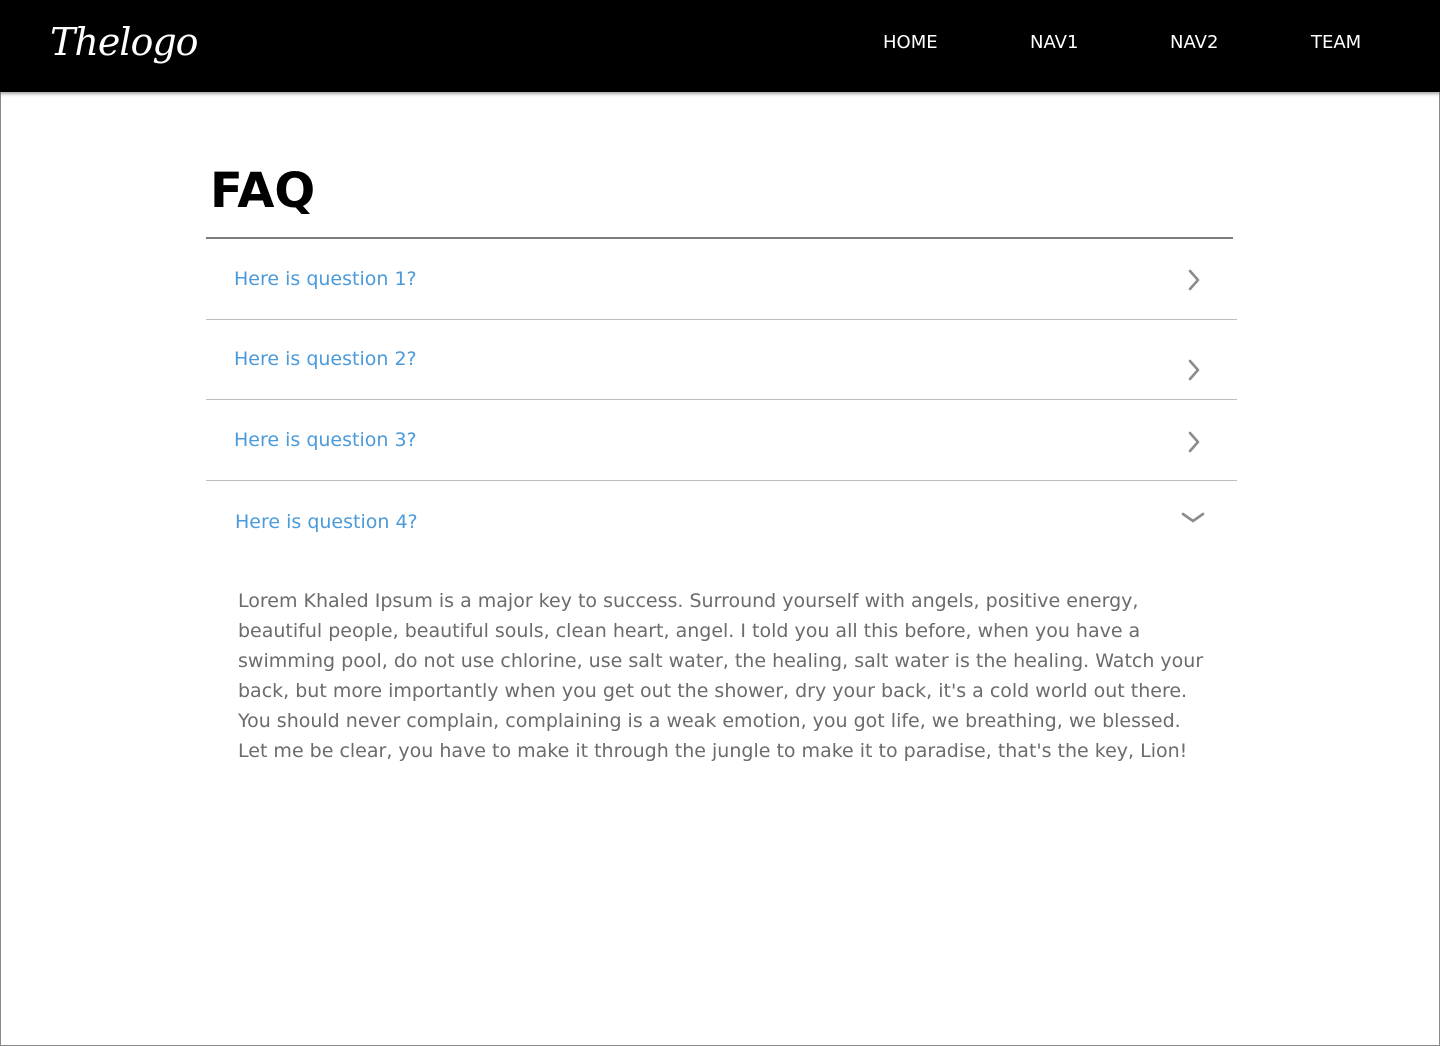 The height and width of the screenshot is (1046, 1440). What do you see at coordinates (721, 521) in the screenshot?
I see `faq-item-4: Here is question 4?` at bounding box center [721, 521].